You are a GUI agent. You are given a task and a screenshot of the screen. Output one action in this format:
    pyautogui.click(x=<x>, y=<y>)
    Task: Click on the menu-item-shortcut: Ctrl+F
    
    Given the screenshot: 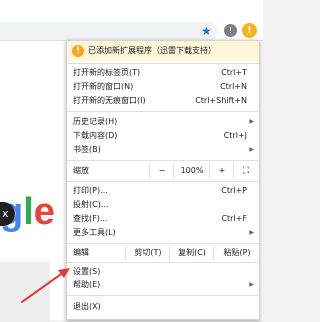 What is the action you would take?
    pyautogui.click(x=234, y=218)
    